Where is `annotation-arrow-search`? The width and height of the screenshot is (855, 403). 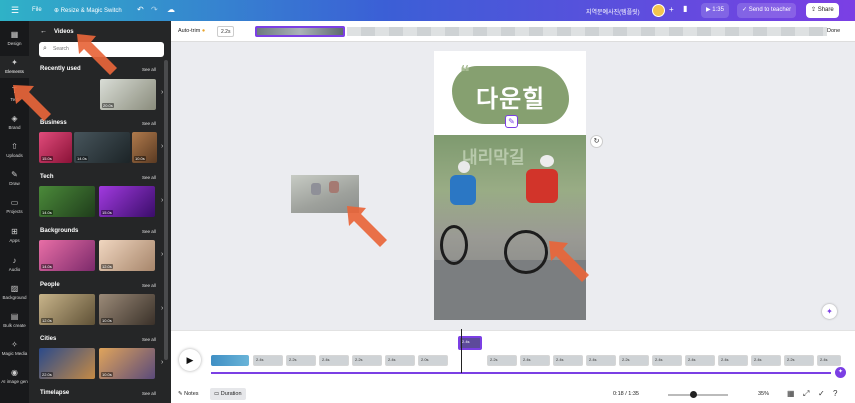 annotation-arrow-search is located at coordinates (97, 54).